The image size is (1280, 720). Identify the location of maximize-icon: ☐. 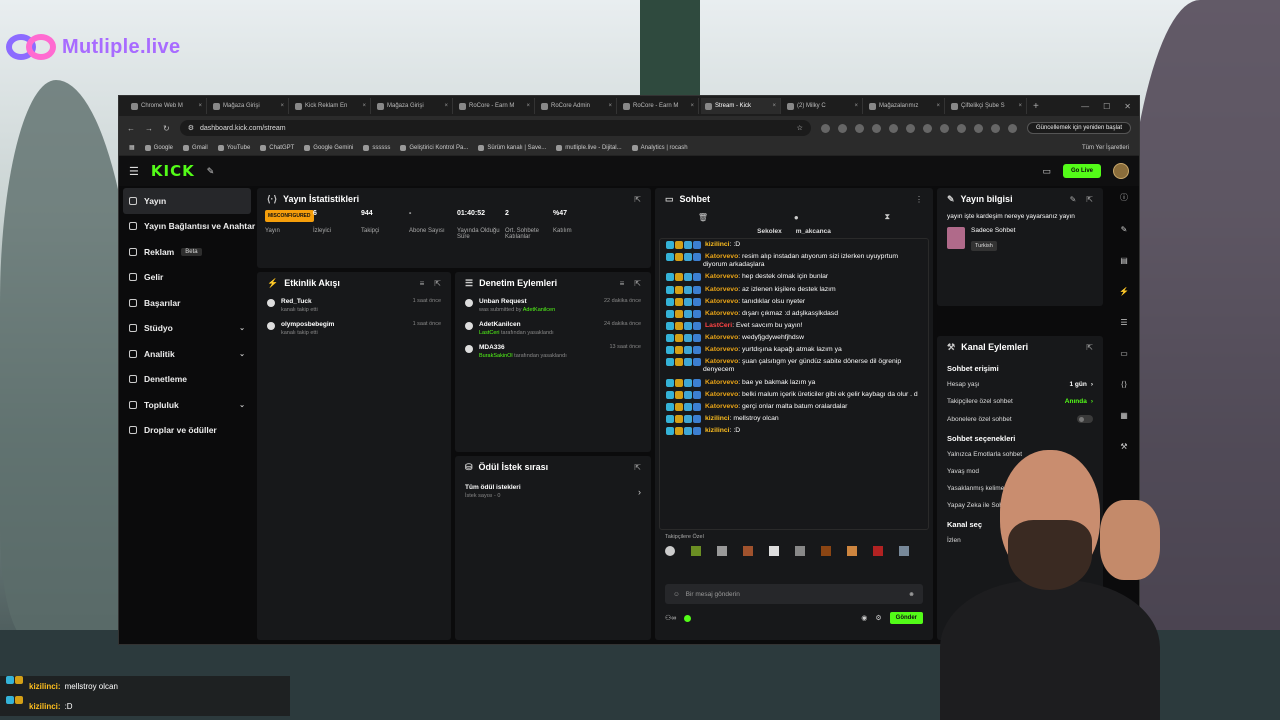
(1106, 106).